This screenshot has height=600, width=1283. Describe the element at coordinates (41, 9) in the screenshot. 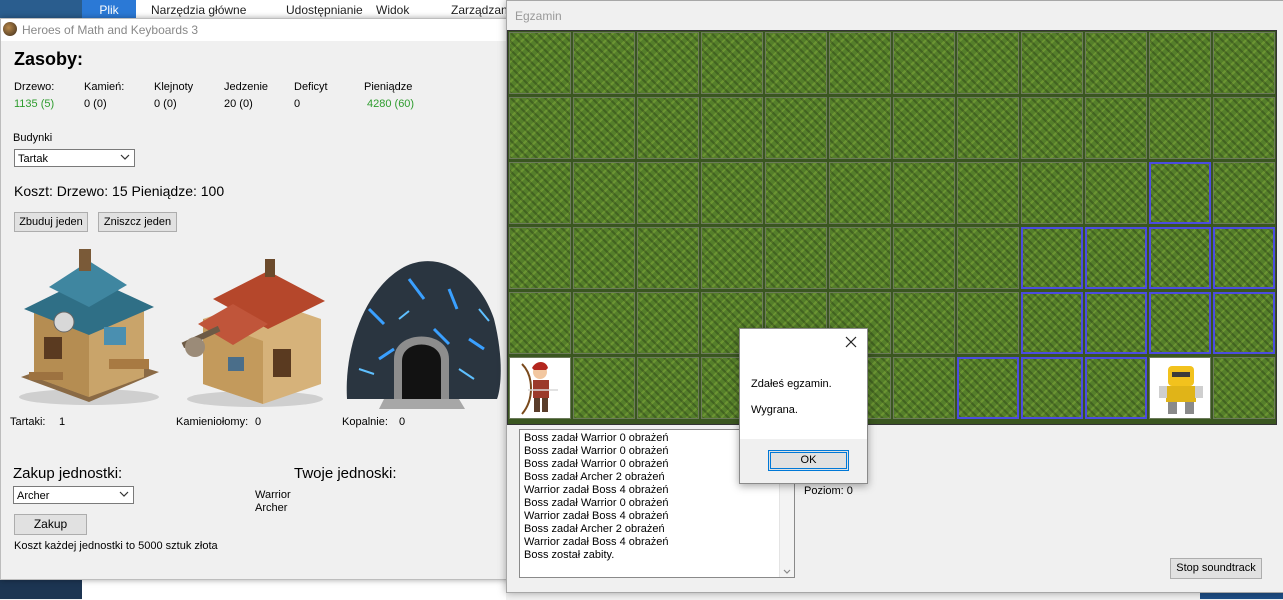

I see `ribbon-thumbnail` at that location.